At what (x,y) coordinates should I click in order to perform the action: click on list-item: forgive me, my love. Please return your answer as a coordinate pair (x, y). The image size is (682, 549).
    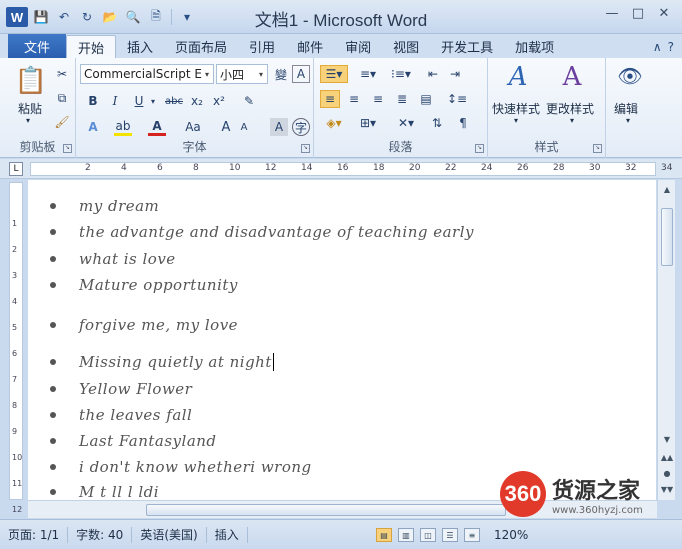
    Looking at the image, I should click on (144, 325).